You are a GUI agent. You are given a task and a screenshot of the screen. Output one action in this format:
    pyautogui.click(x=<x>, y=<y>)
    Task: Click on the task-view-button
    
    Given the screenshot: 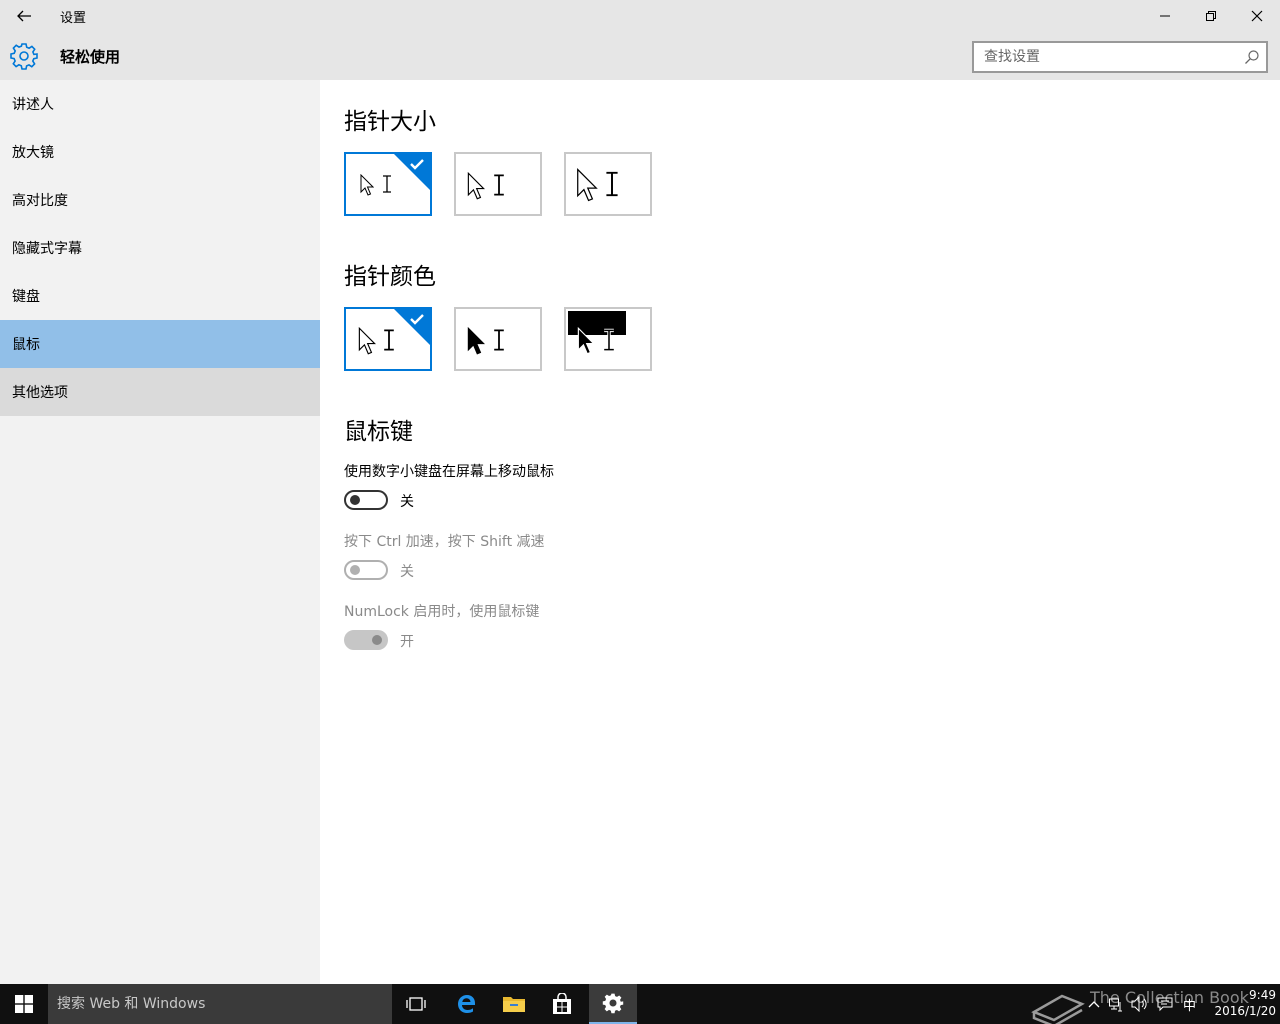 What is the action you would take?
    pyautogui.click(x=416, y=1004)
    